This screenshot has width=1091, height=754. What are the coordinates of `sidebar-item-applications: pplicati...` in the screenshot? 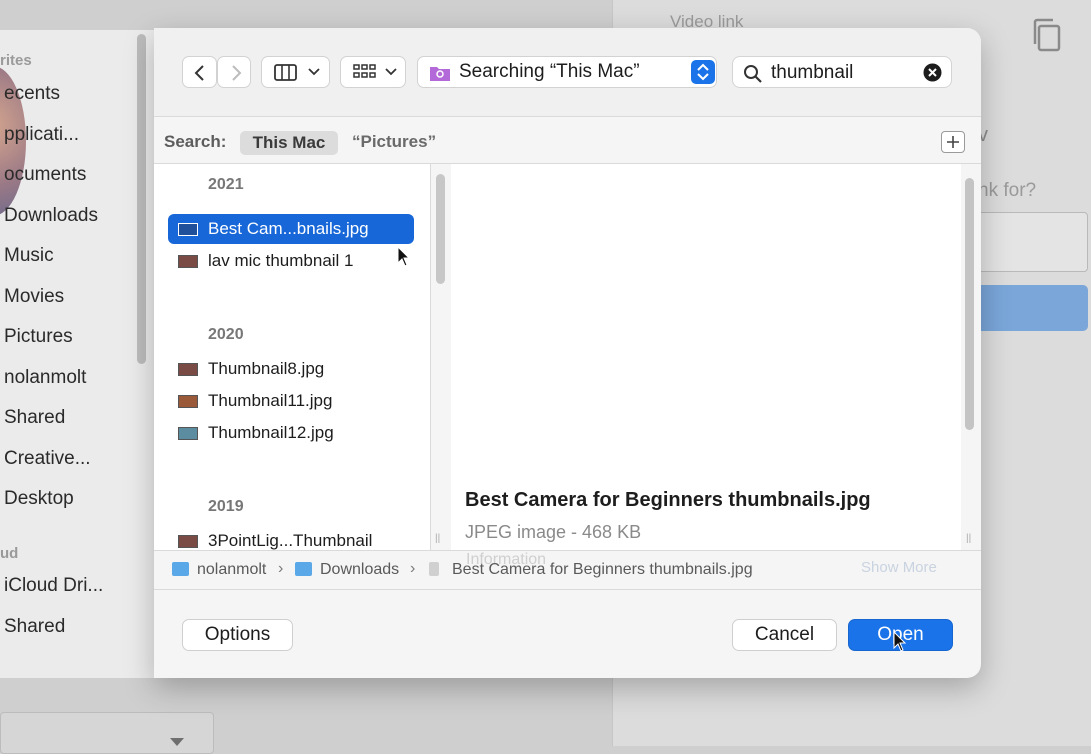 It's located at (41, 135).